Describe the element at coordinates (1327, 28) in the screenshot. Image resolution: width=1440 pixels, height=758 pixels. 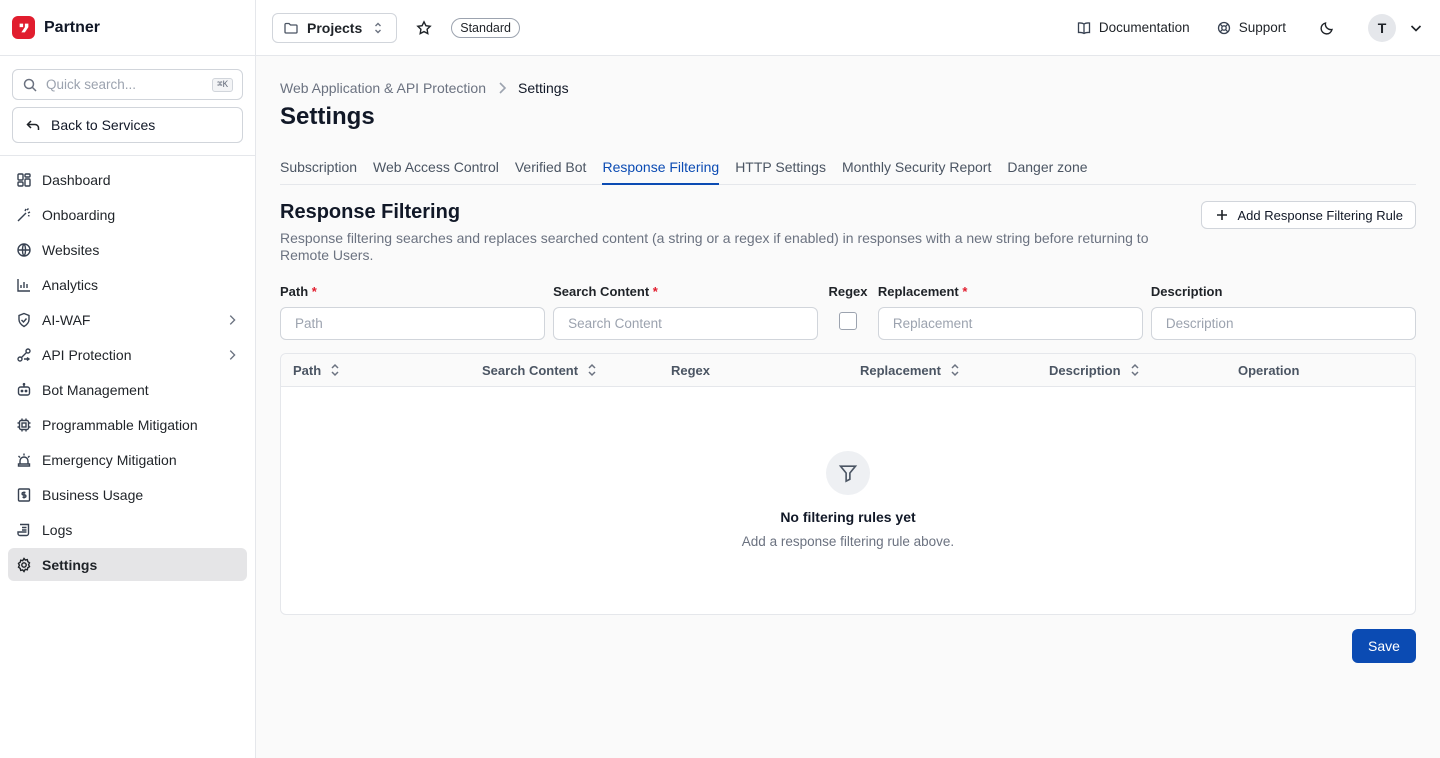
I see `theme-toggle-button` at that location.